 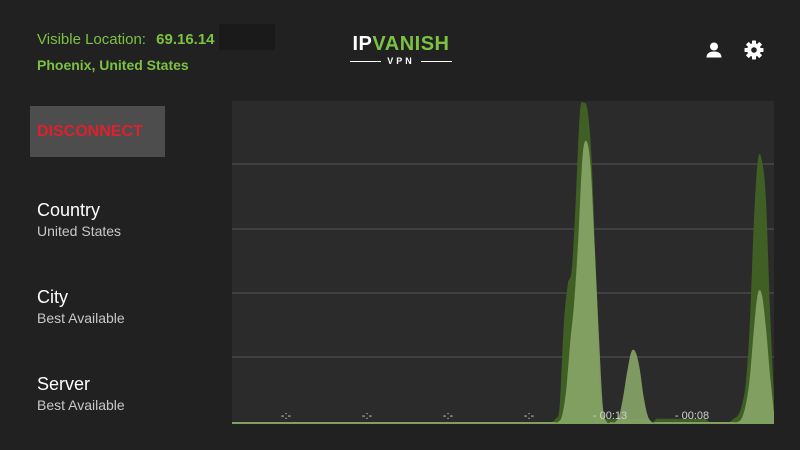 What do you see at coordinates (367, 416) in the screenshot?
I see `x-tick-label-2: -:-` at bounding box center [367, 416].